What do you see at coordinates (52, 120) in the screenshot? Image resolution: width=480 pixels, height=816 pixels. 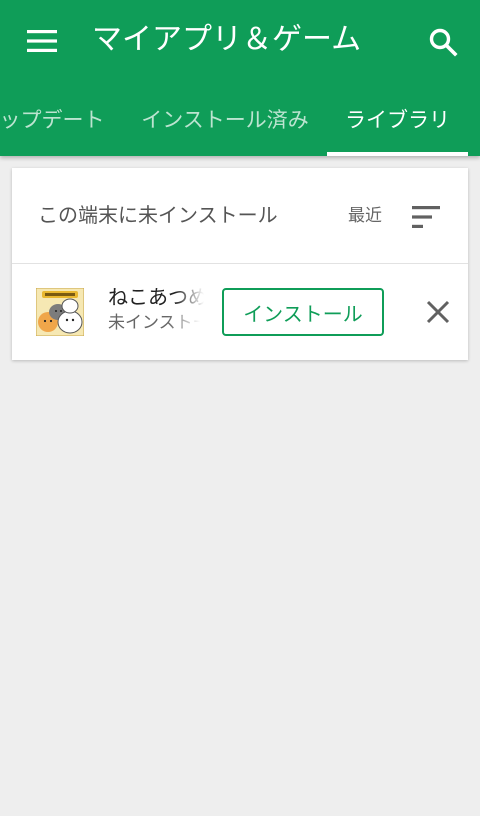 I see `tab-updates-label: ップデート` at bounding box center [52, 120].